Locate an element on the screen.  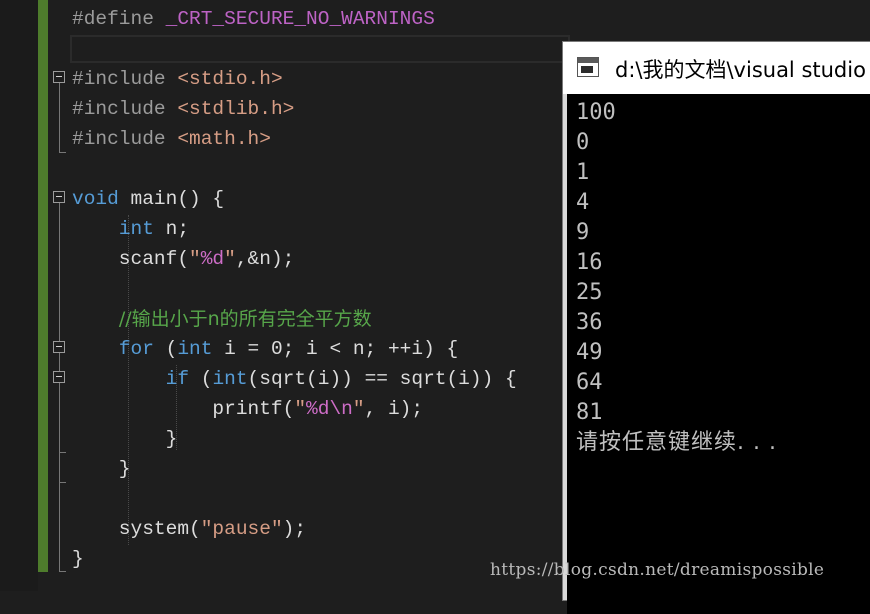
code-line: for (int i = 0; i < n; ++i) { is located at coordinates (294, 349).